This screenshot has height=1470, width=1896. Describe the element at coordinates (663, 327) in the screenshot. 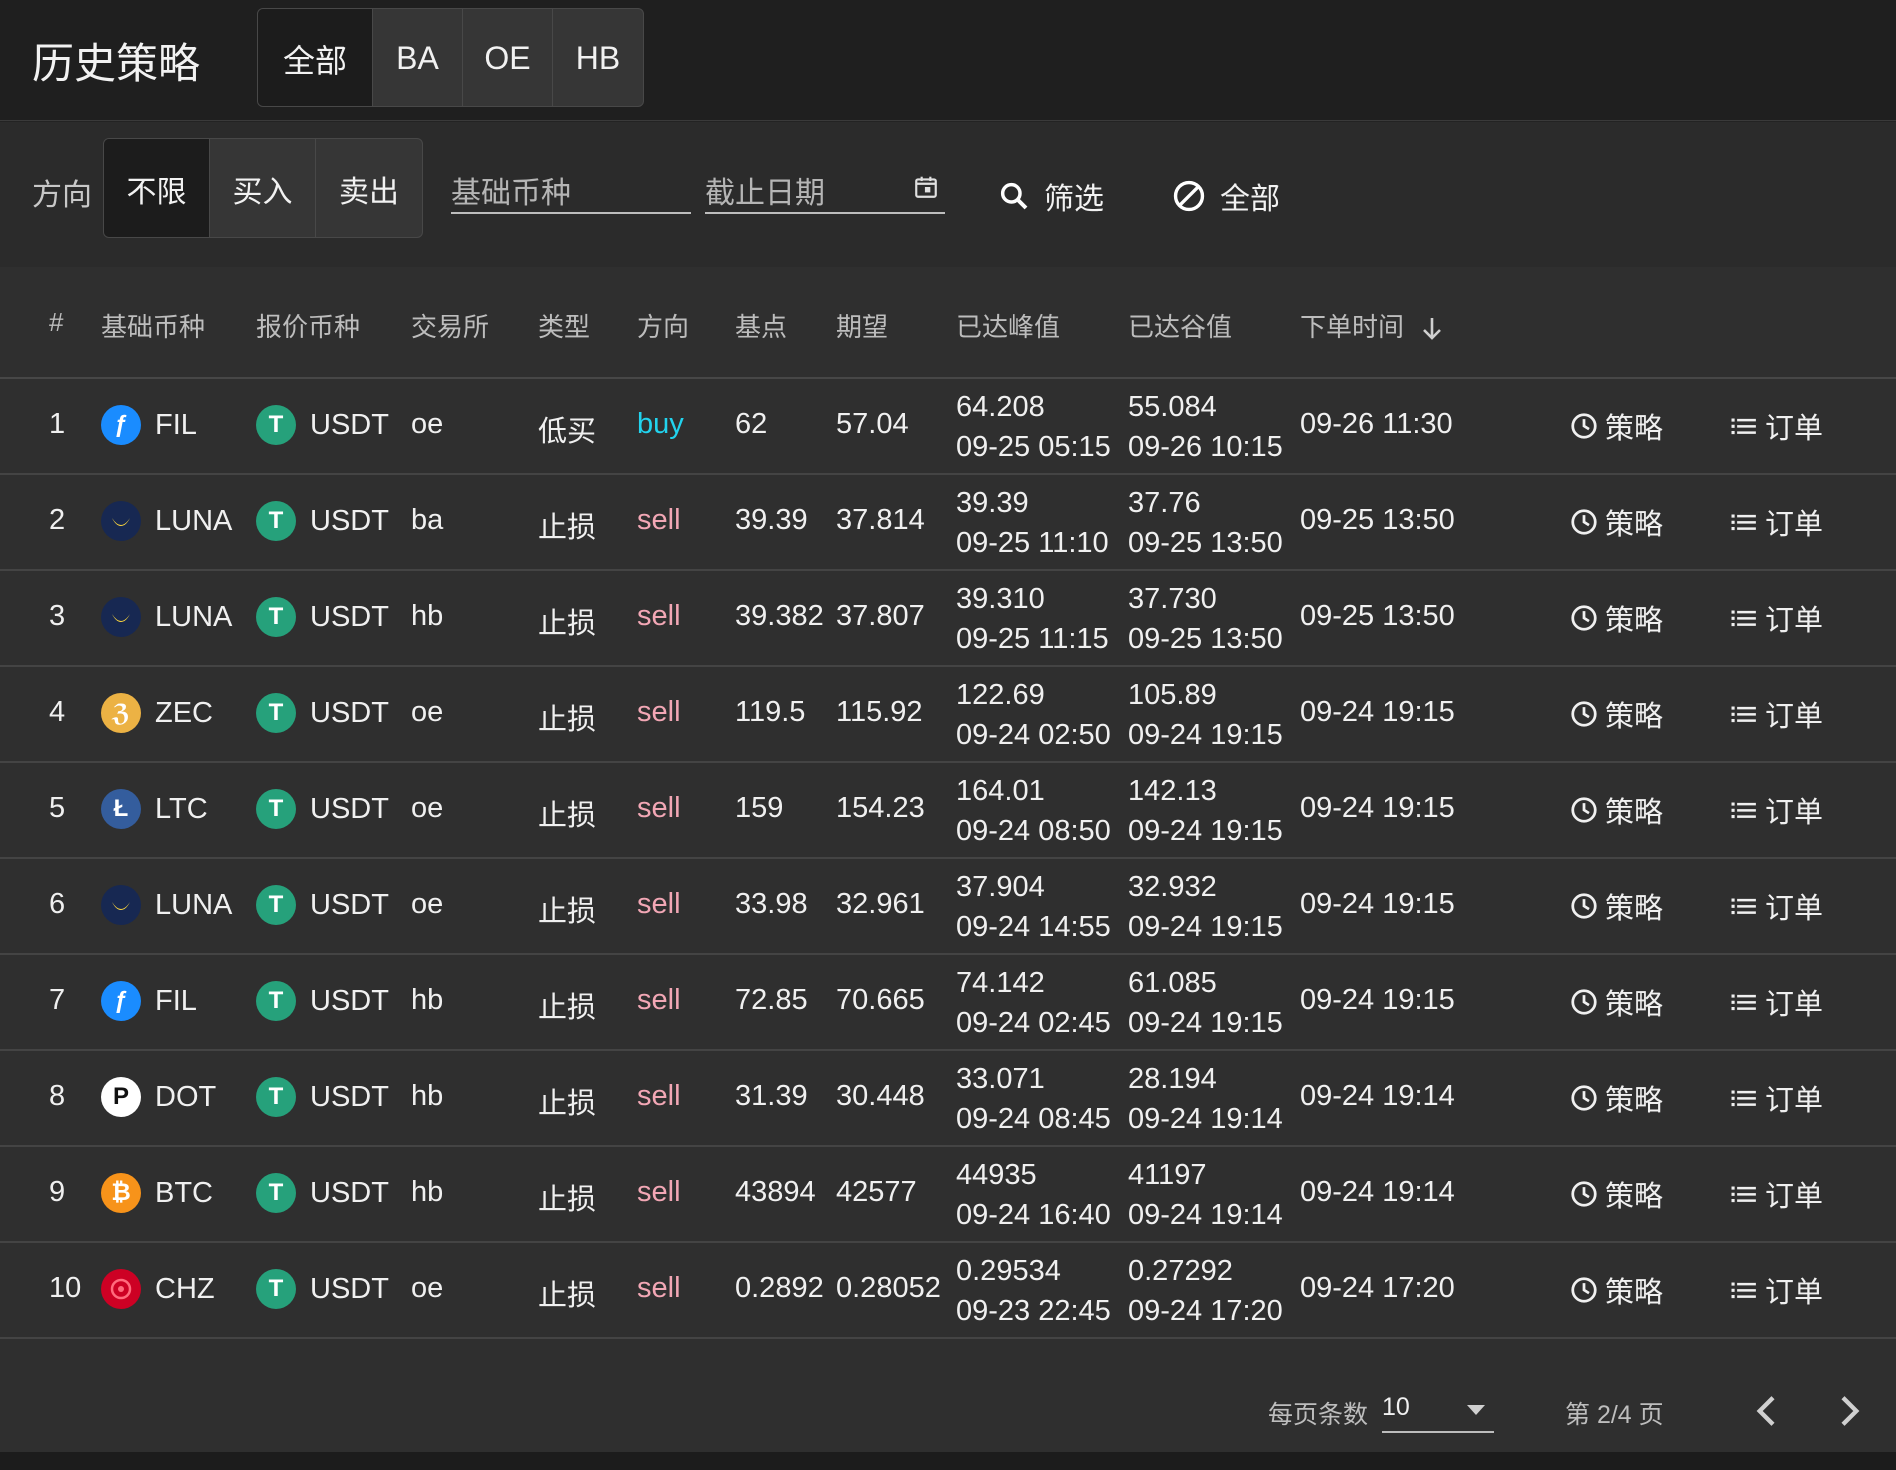

I see `col-direction: 方向` at that location.